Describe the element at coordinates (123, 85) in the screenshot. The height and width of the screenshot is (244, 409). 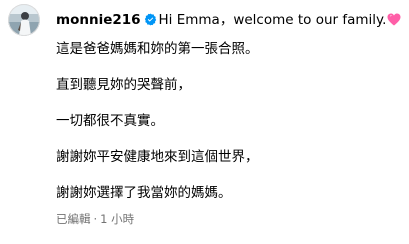
I see `comment-line-2: 直到聽見妳的哭聲前，` at that location.